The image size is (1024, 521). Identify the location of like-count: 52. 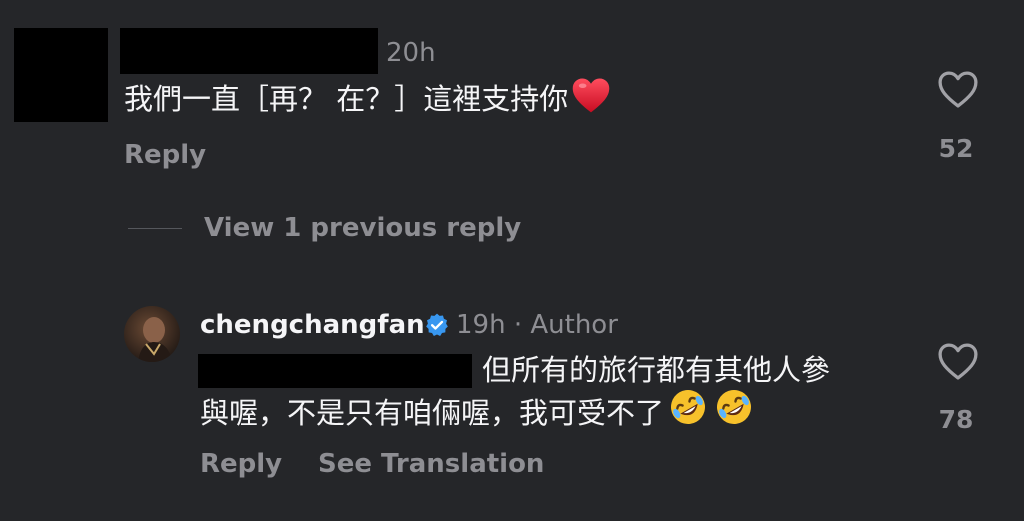
(956, 148).